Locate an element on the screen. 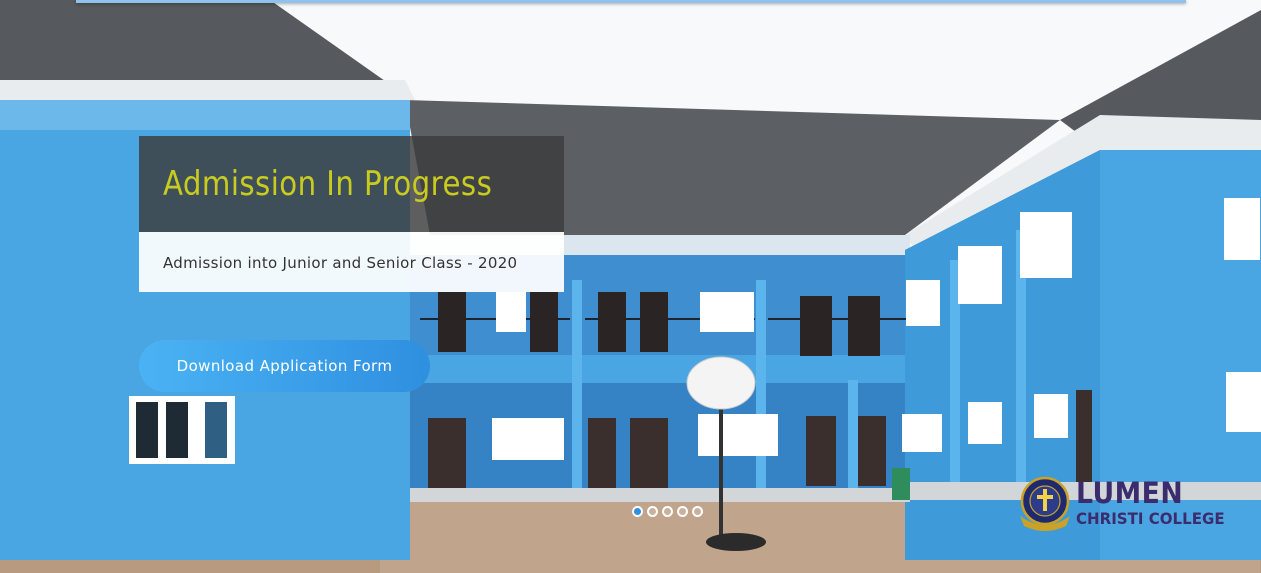  caption-title-box: Admission In Progress is located at coordinates (351, 184).